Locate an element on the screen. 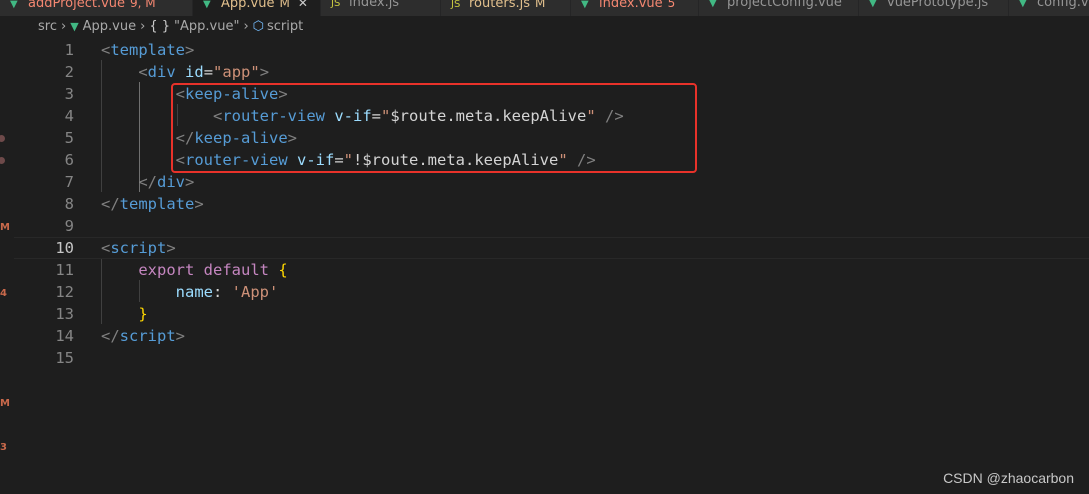 This screenshot has width=1089, height=494. tab-status: 9, M is located at coordinates (143, 5).